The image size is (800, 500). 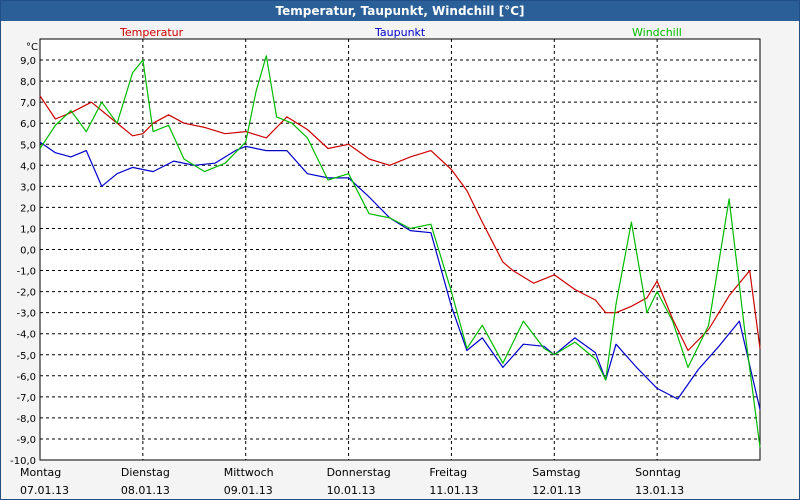 What do you see at coordinates (40, 472) in the screenshot?
I see `x-day-label: Montag` at bounding box center [40, 472].